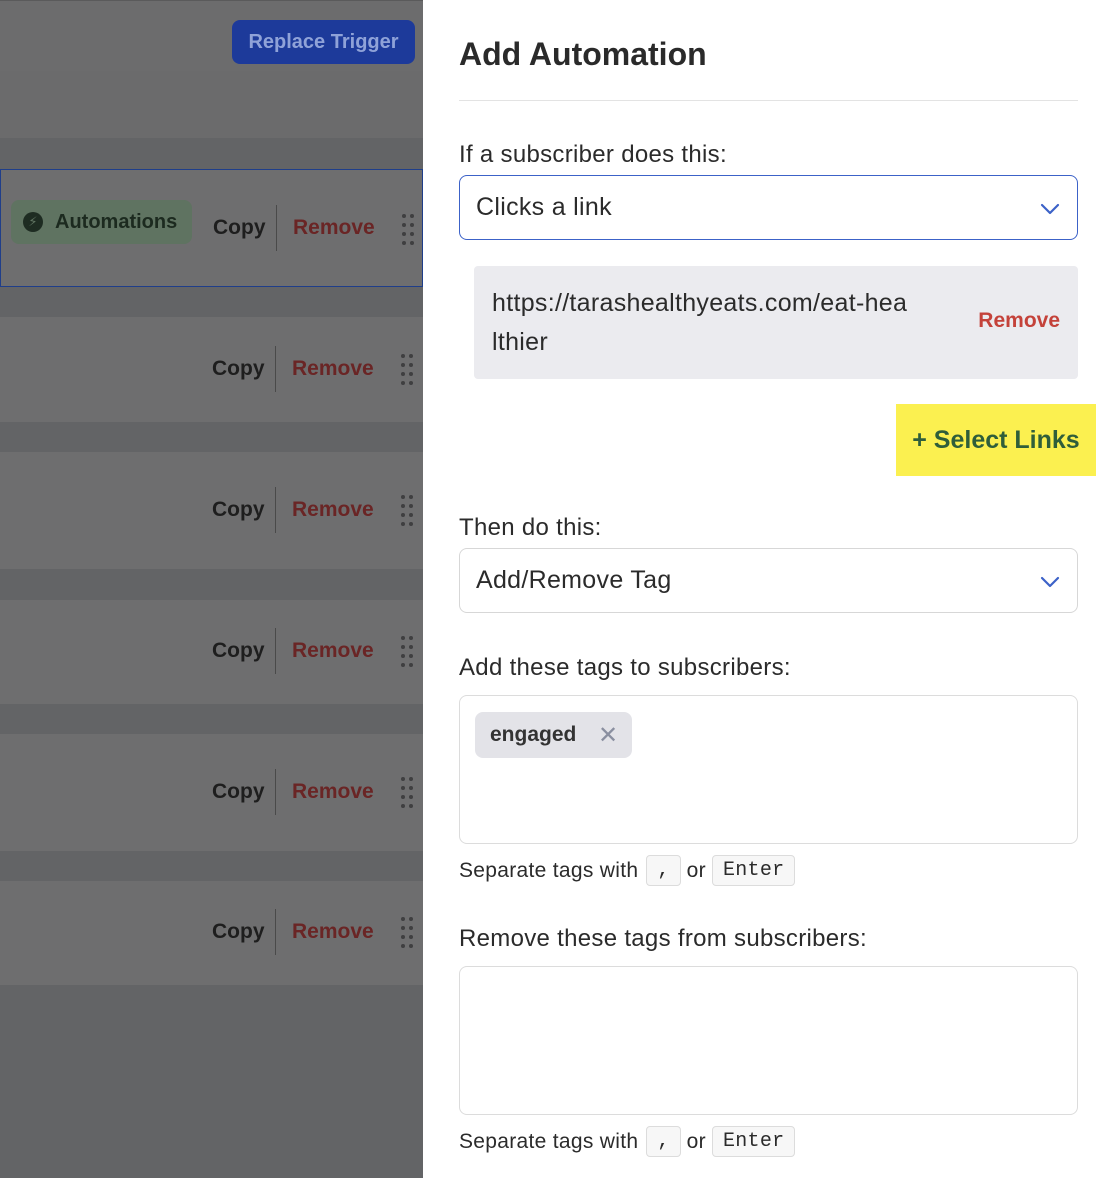 Image resolution: width=1110 pixels, height=1178 pixels. Describe the element at coordinates (768, 100) in the screenshot. I see `title-divider` at that location.